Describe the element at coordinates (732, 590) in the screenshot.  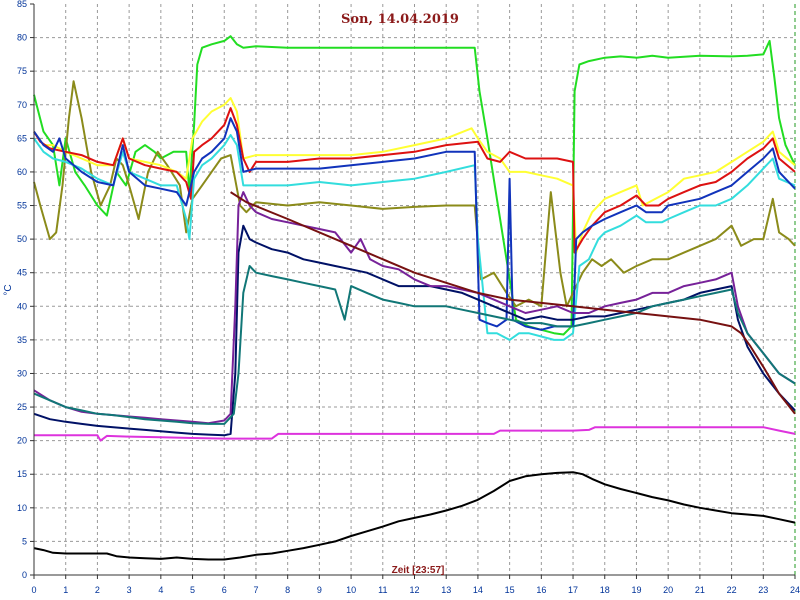
I see `x-tick-label: 22` at that location.